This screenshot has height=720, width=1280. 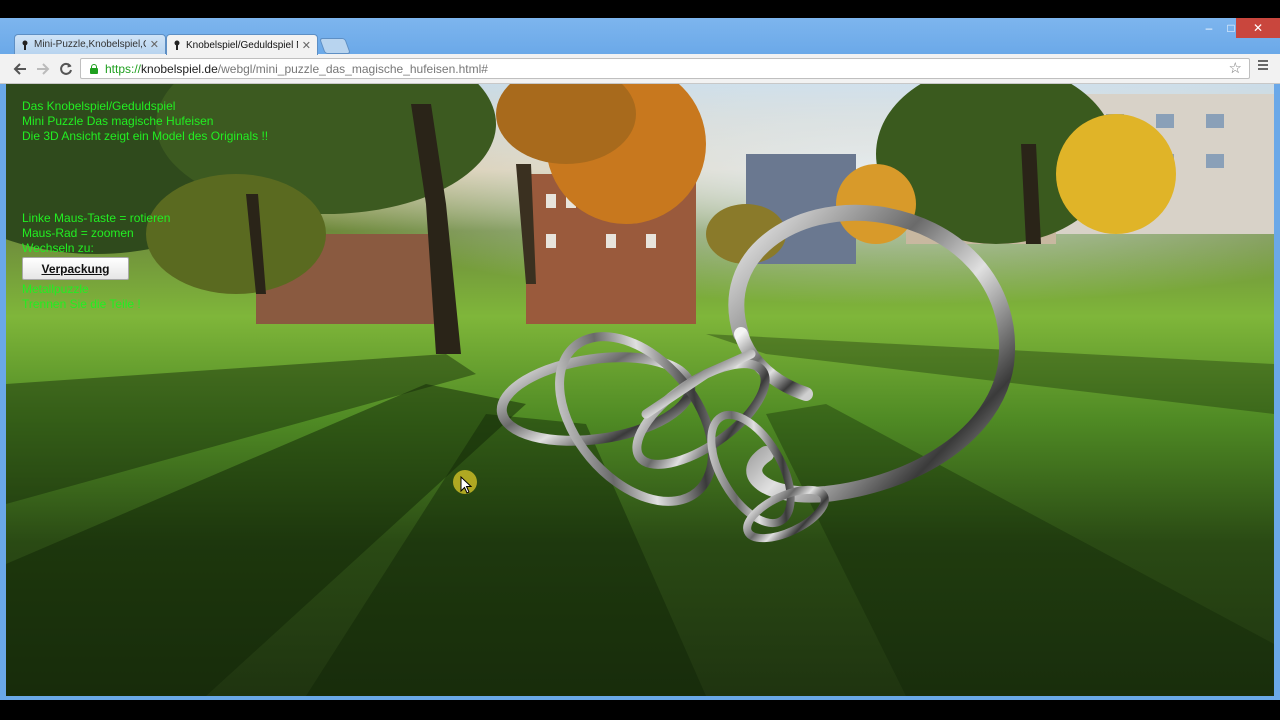 What do you see at coordinates (1263, 65) in the screenshot?
I see `chrome-menu-icon` at bounding box center [1263, 65].